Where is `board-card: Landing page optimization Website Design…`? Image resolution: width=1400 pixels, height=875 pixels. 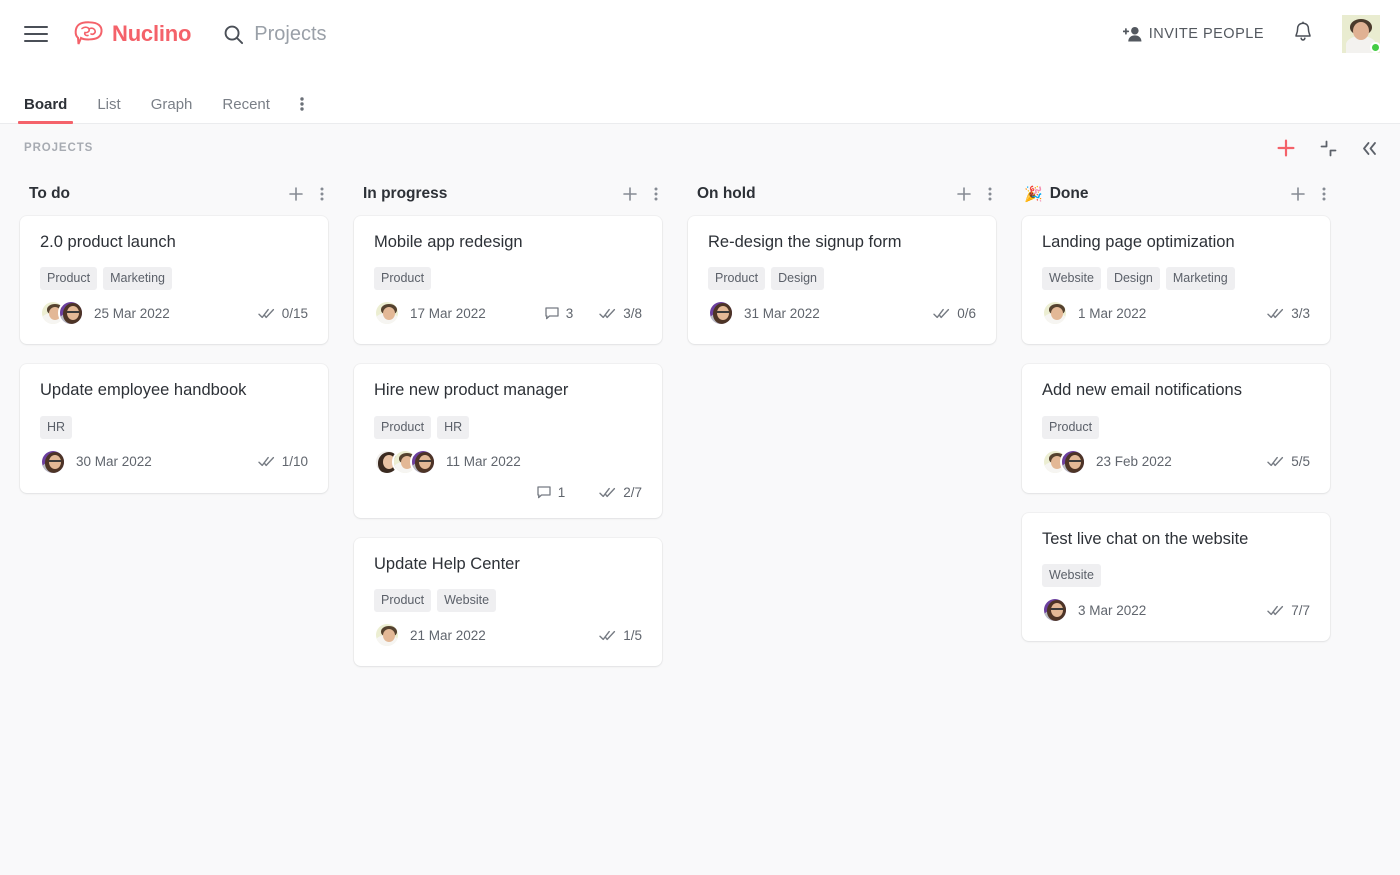 board-card: Landing page optimization Website Design… is located at coordinates (1176, 280).